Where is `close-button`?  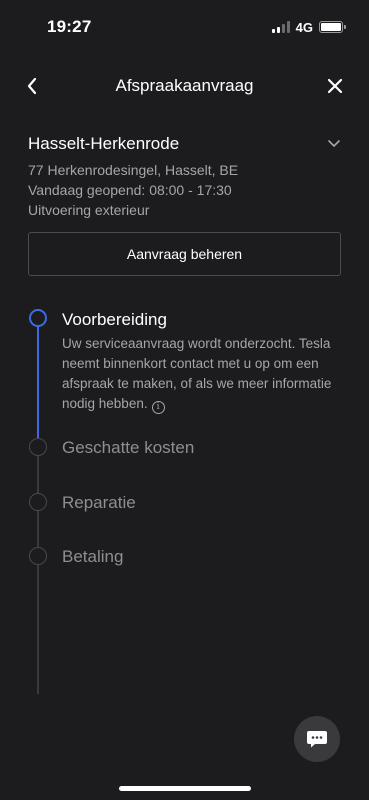 close-button is located at coordinates (335, 86).